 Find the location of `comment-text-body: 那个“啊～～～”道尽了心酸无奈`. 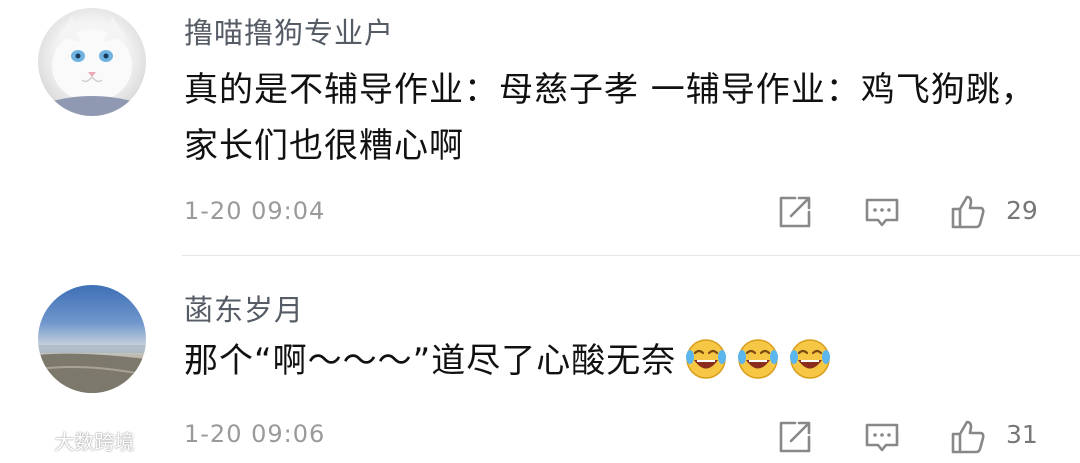

comment-text-body: 那个“啊～～～”道尽了心酸无奈 is located at coordinates (430, 361).